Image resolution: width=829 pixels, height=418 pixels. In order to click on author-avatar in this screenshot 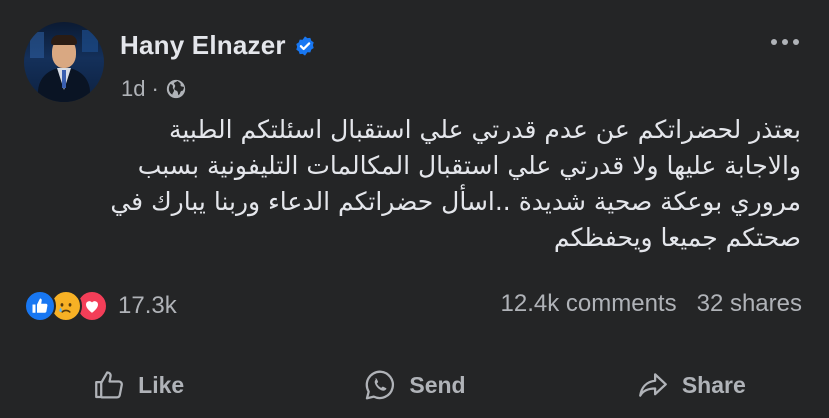, I will do `click(64, 62)`.